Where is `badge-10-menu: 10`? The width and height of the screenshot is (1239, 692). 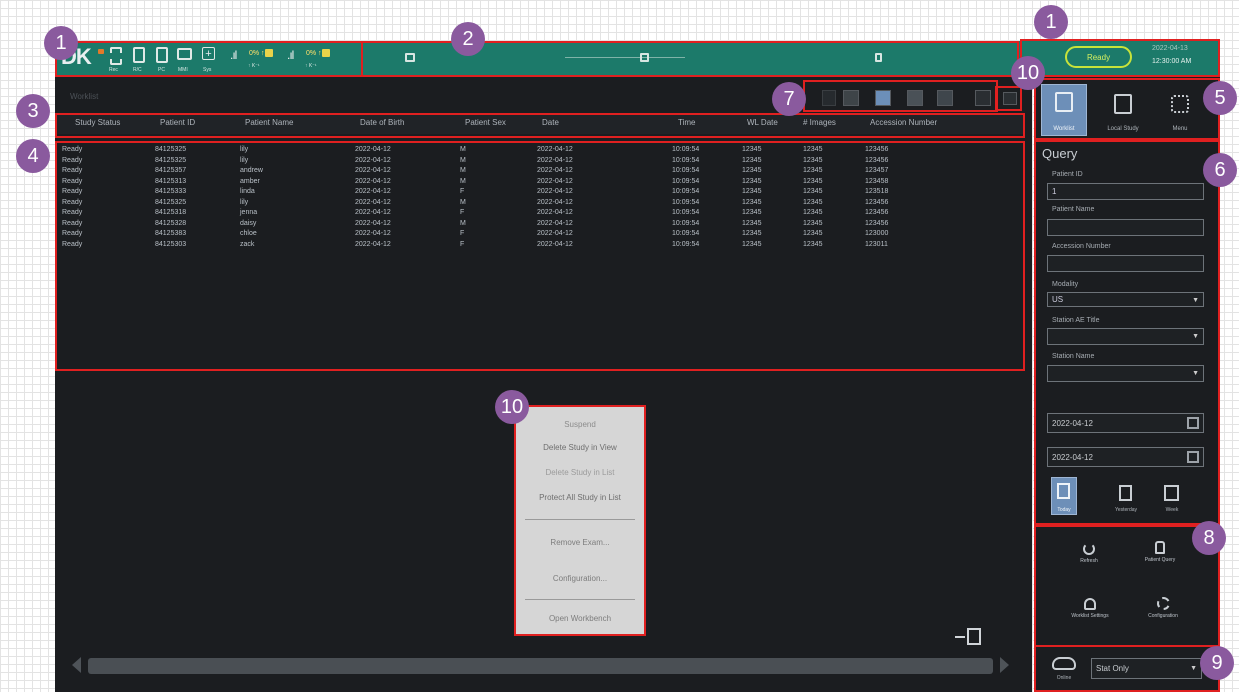 badge-10-menu: 10 is located at coordinates (512, 407).